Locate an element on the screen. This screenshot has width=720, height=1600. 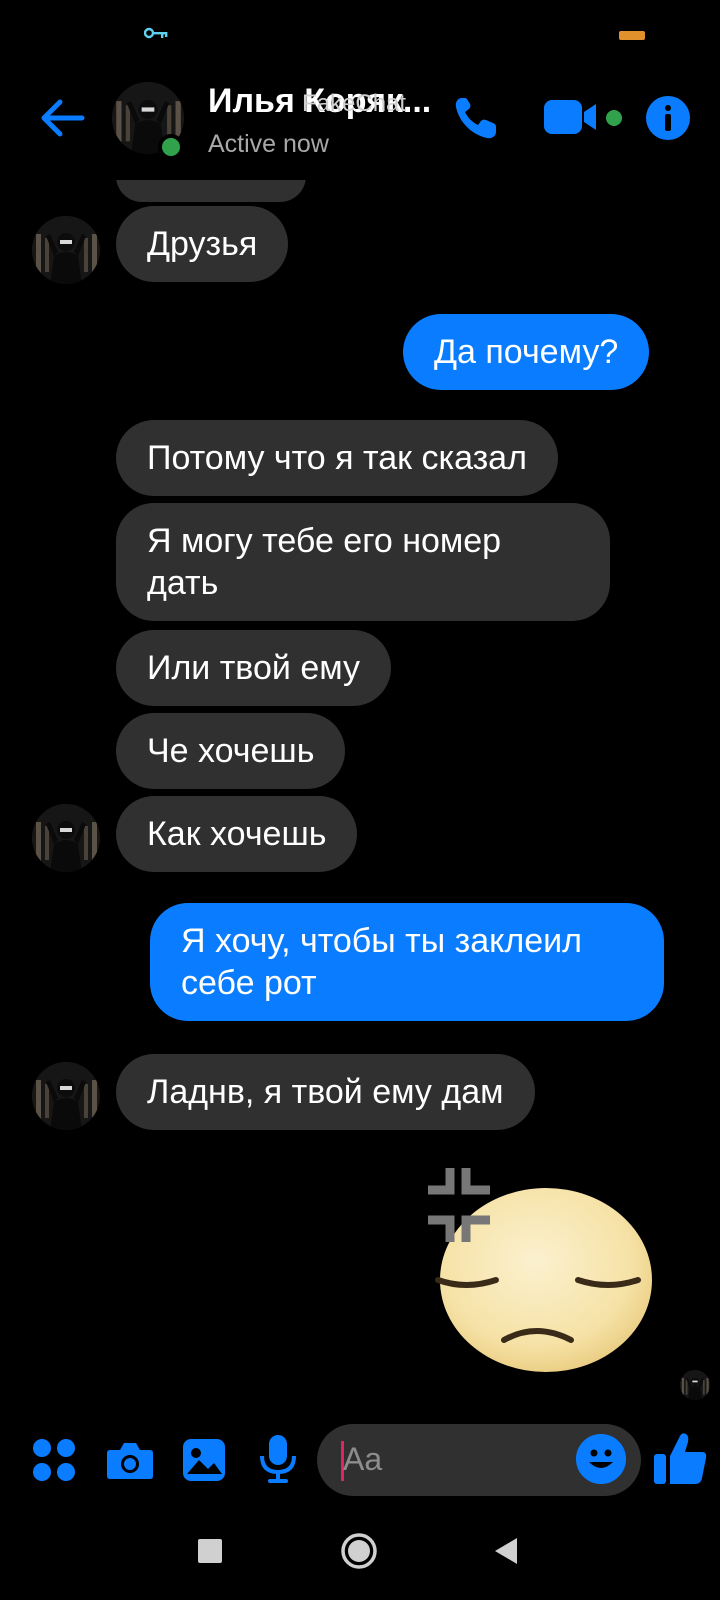
phone-icon is located at coordinates (476, 118).